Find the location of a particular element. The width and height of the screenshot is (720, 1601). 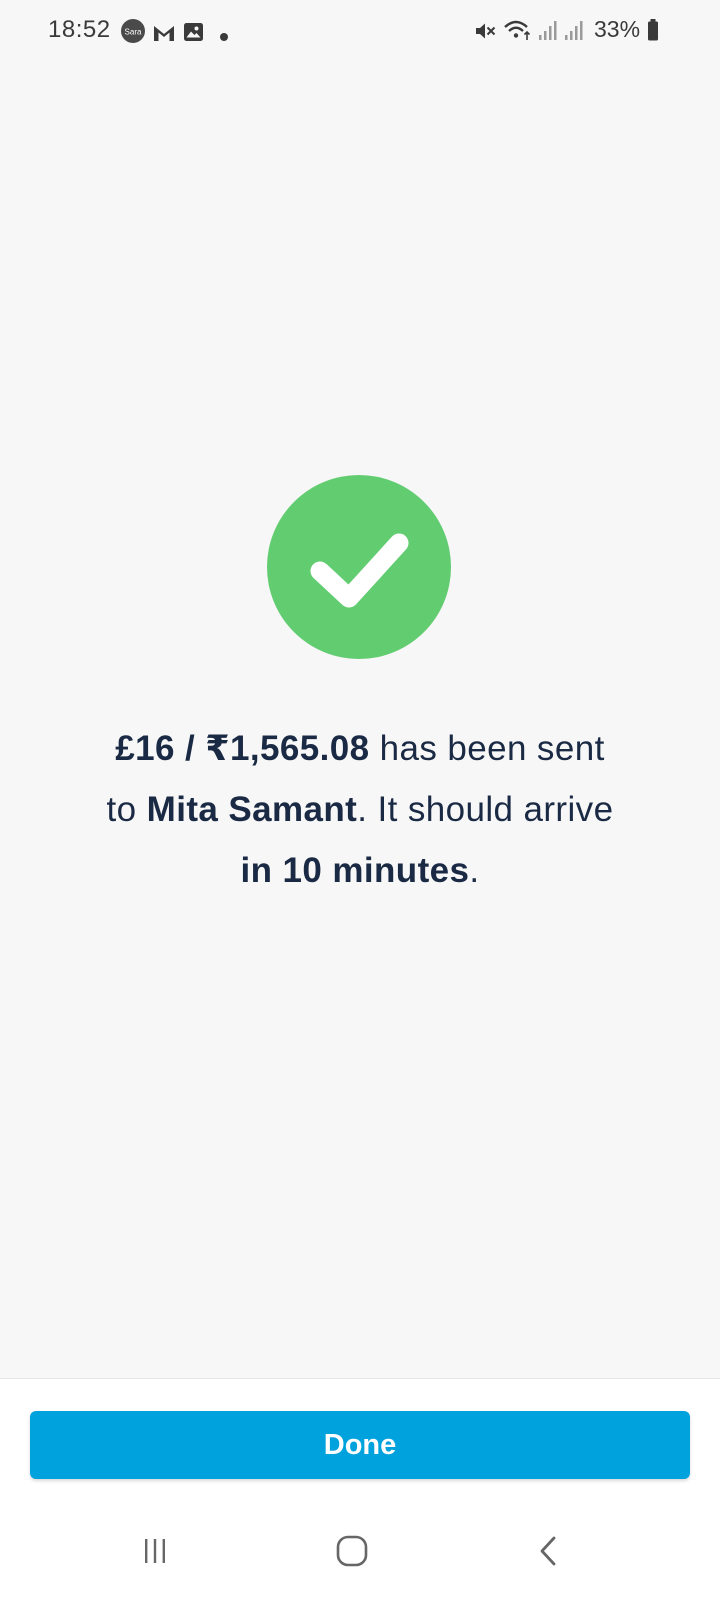

back-button is located at coordinates (549, 1551).